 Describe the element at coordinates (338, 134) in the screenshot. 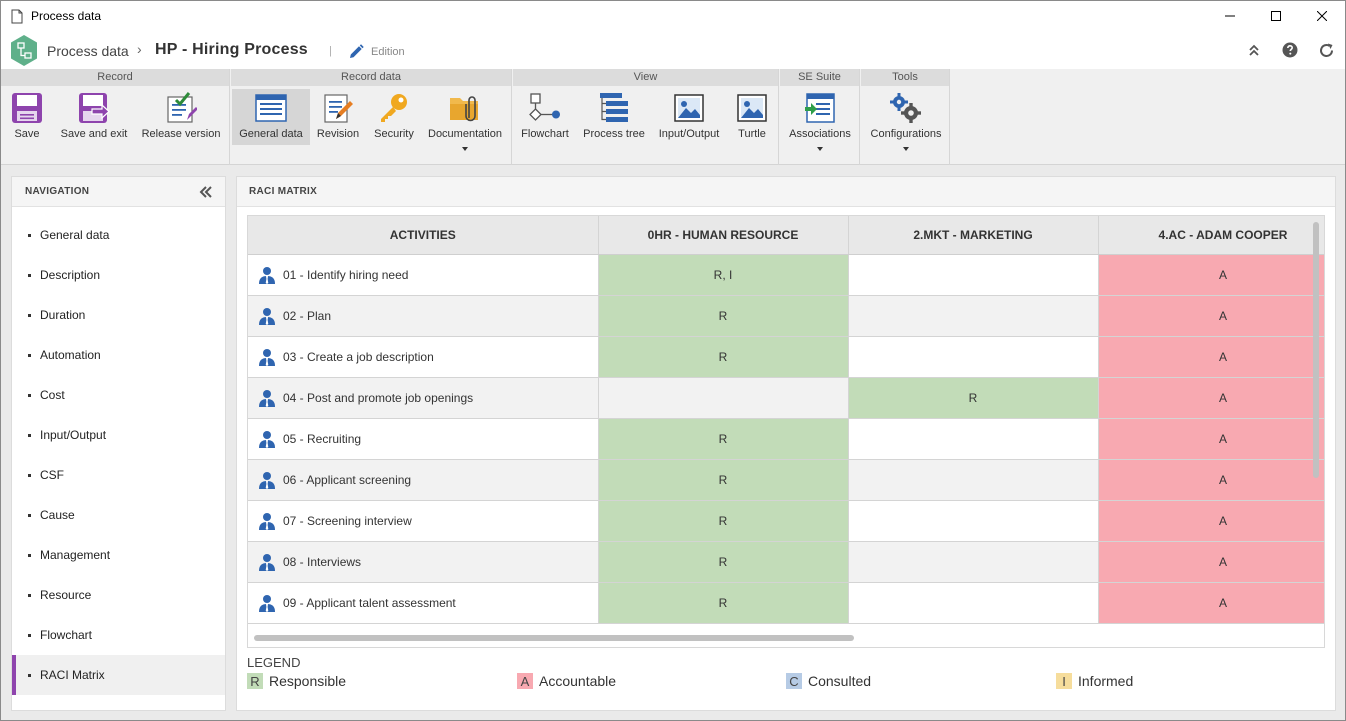

I see `revision-label: Revision` at that location.